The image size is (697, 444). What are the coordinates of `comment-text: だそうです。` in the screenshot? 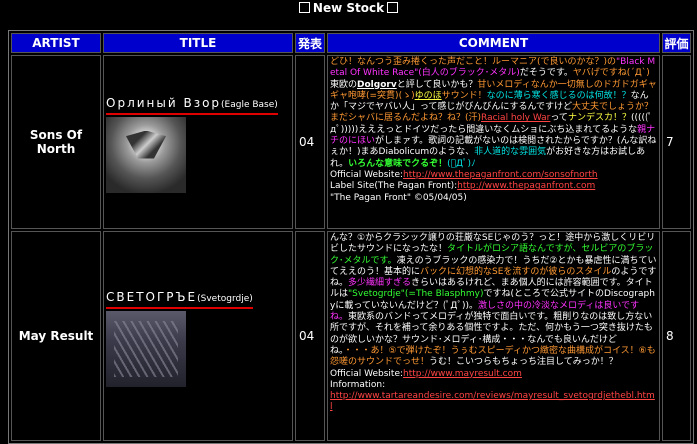 It's located at (546, 73).